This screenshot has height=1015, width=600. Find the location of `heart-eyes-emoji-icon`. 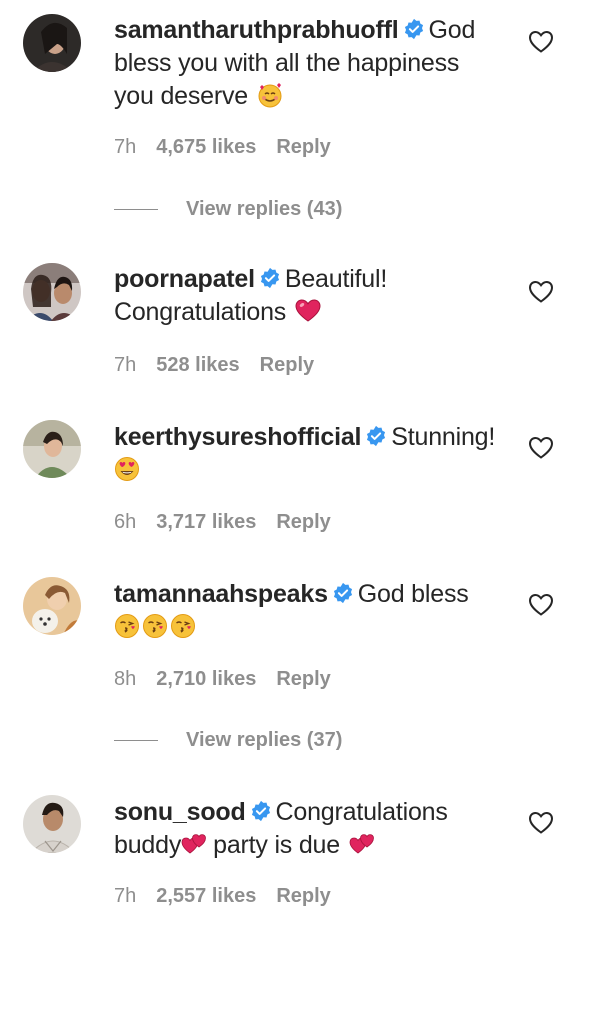

heart-eyes-emoji-icon is located at coordinates (127, 469).